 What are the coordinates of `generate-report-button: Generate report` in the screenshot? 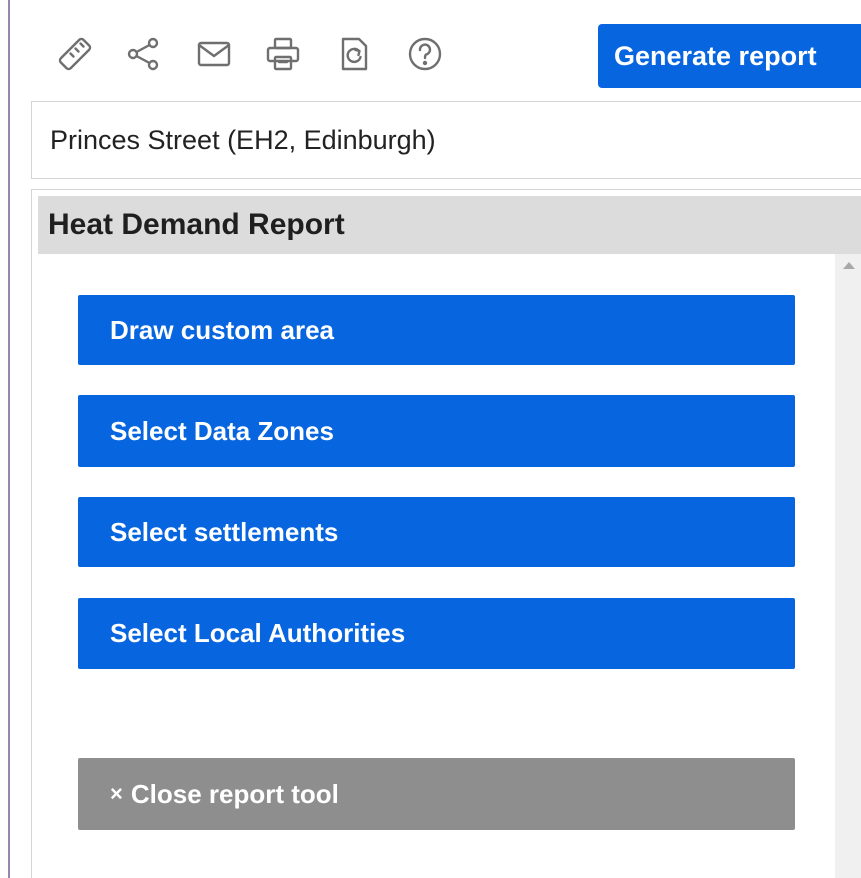 It's located at (729, 56).